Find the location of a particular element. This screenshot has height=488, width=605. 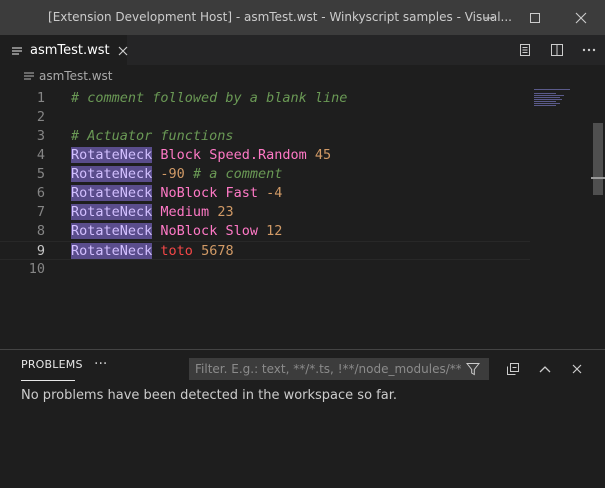

split-editor-button is located at coordinates (557, 50).